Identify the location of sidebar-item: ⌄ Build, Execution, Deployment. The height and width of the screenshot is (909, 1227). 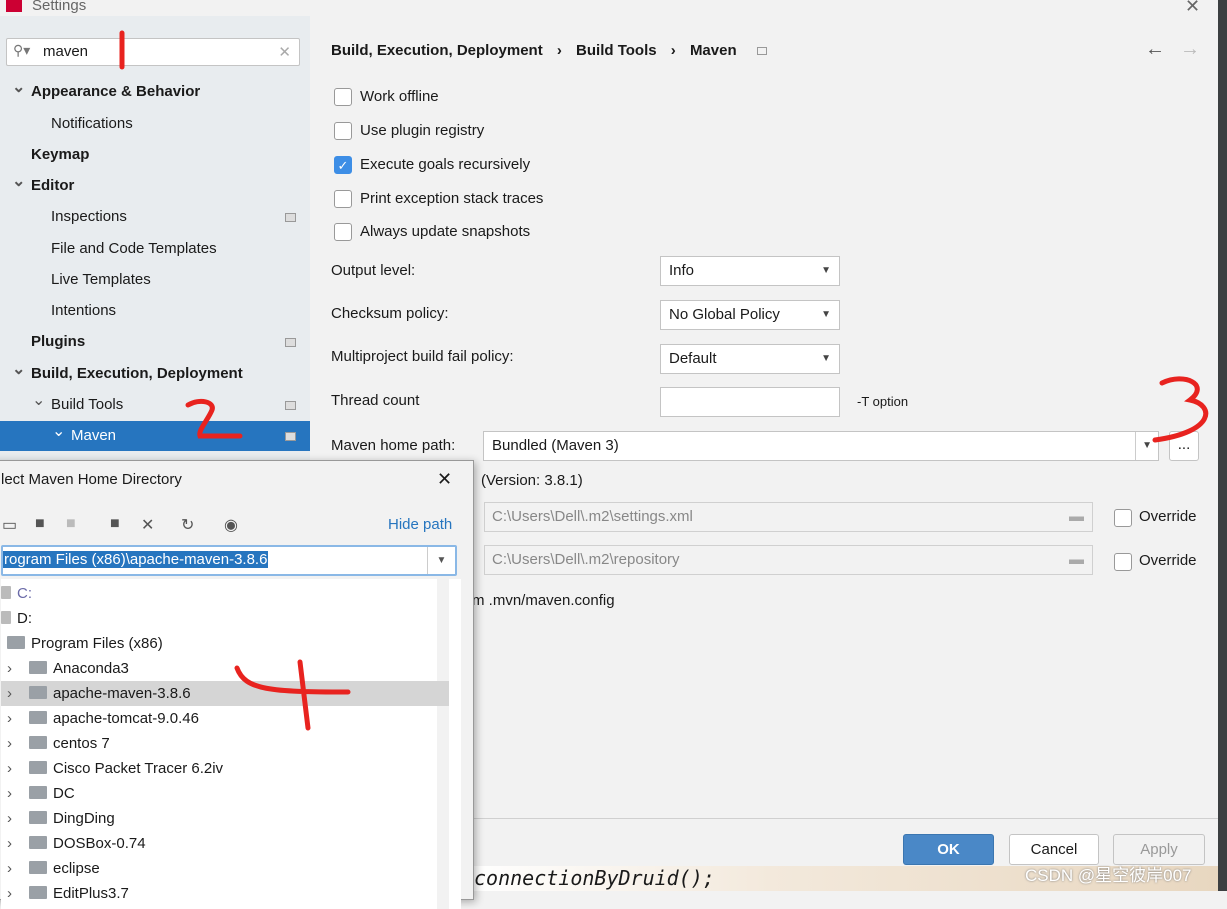
(155, 374).